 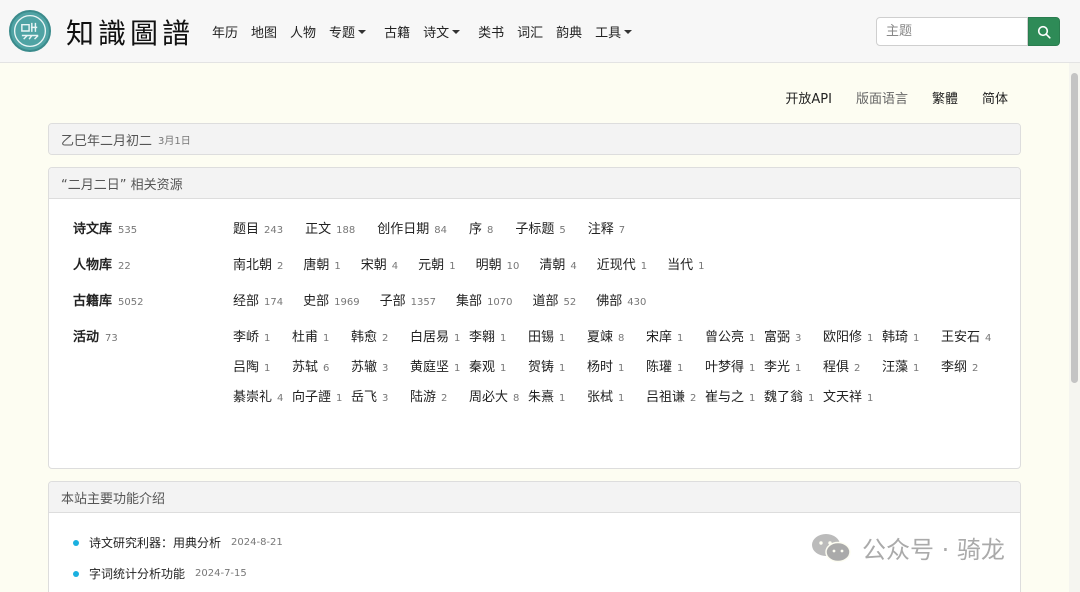 I want to click on resource-item: 正文 188, so click(x=330, y=227).